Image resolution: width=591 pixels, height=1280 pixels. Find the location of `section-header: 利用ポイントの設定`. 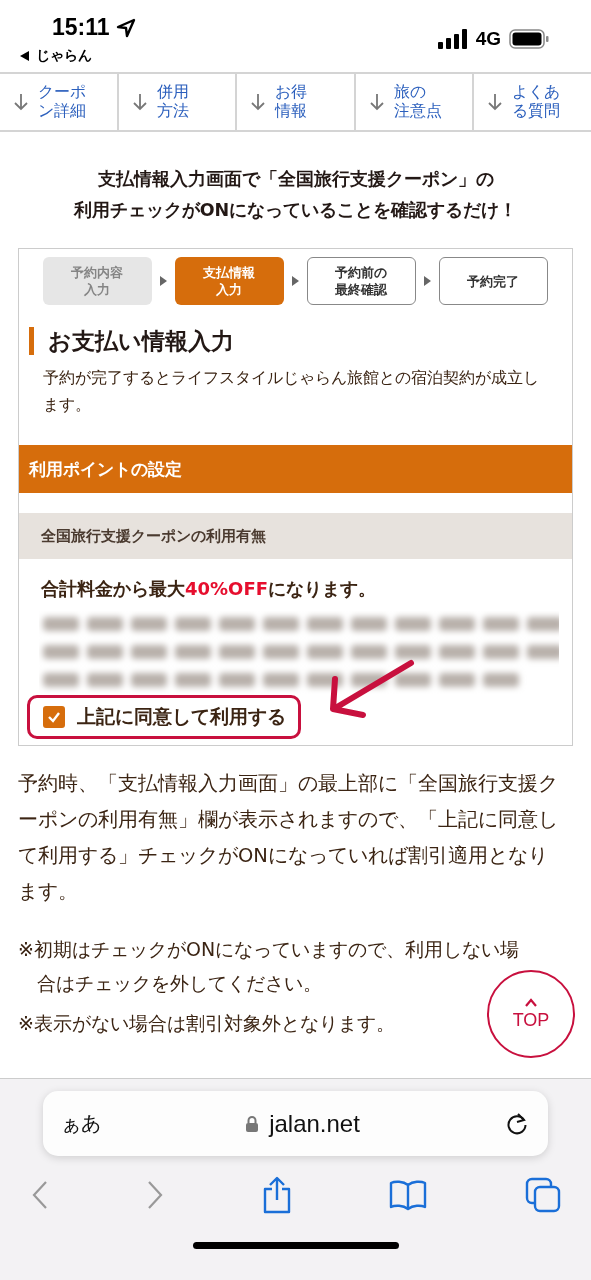

section-header: 利用ポイントの設定 is located at coordinates (295, 469).